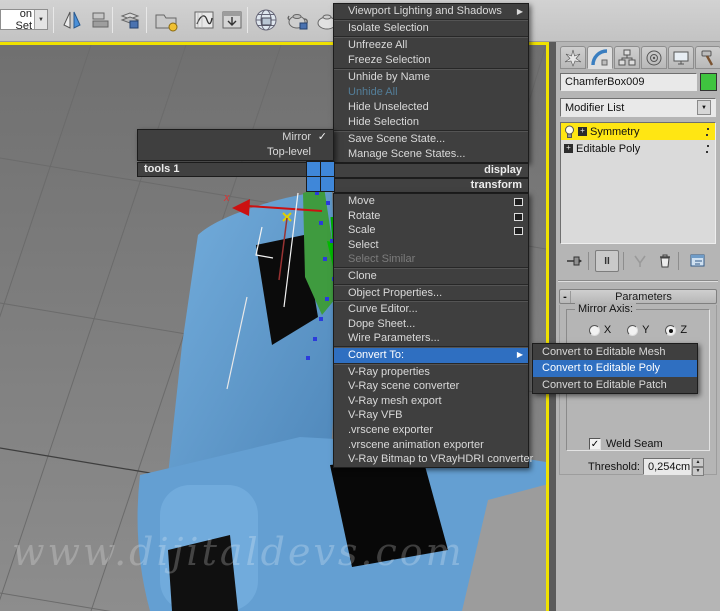 The image size is (720, 611). Describe the element at coordinates (298, 20) in the screenshot. I see `material-editor-icon` at that location.